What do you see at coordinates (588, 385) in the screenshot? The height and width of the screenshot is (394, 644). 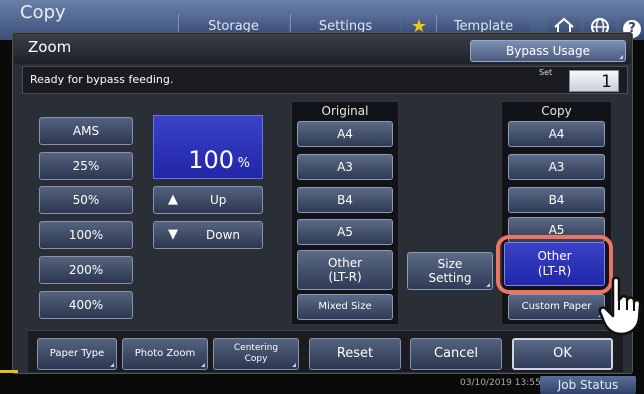 I see `job-status-button: Job Status` at bounding box center [588, 385].